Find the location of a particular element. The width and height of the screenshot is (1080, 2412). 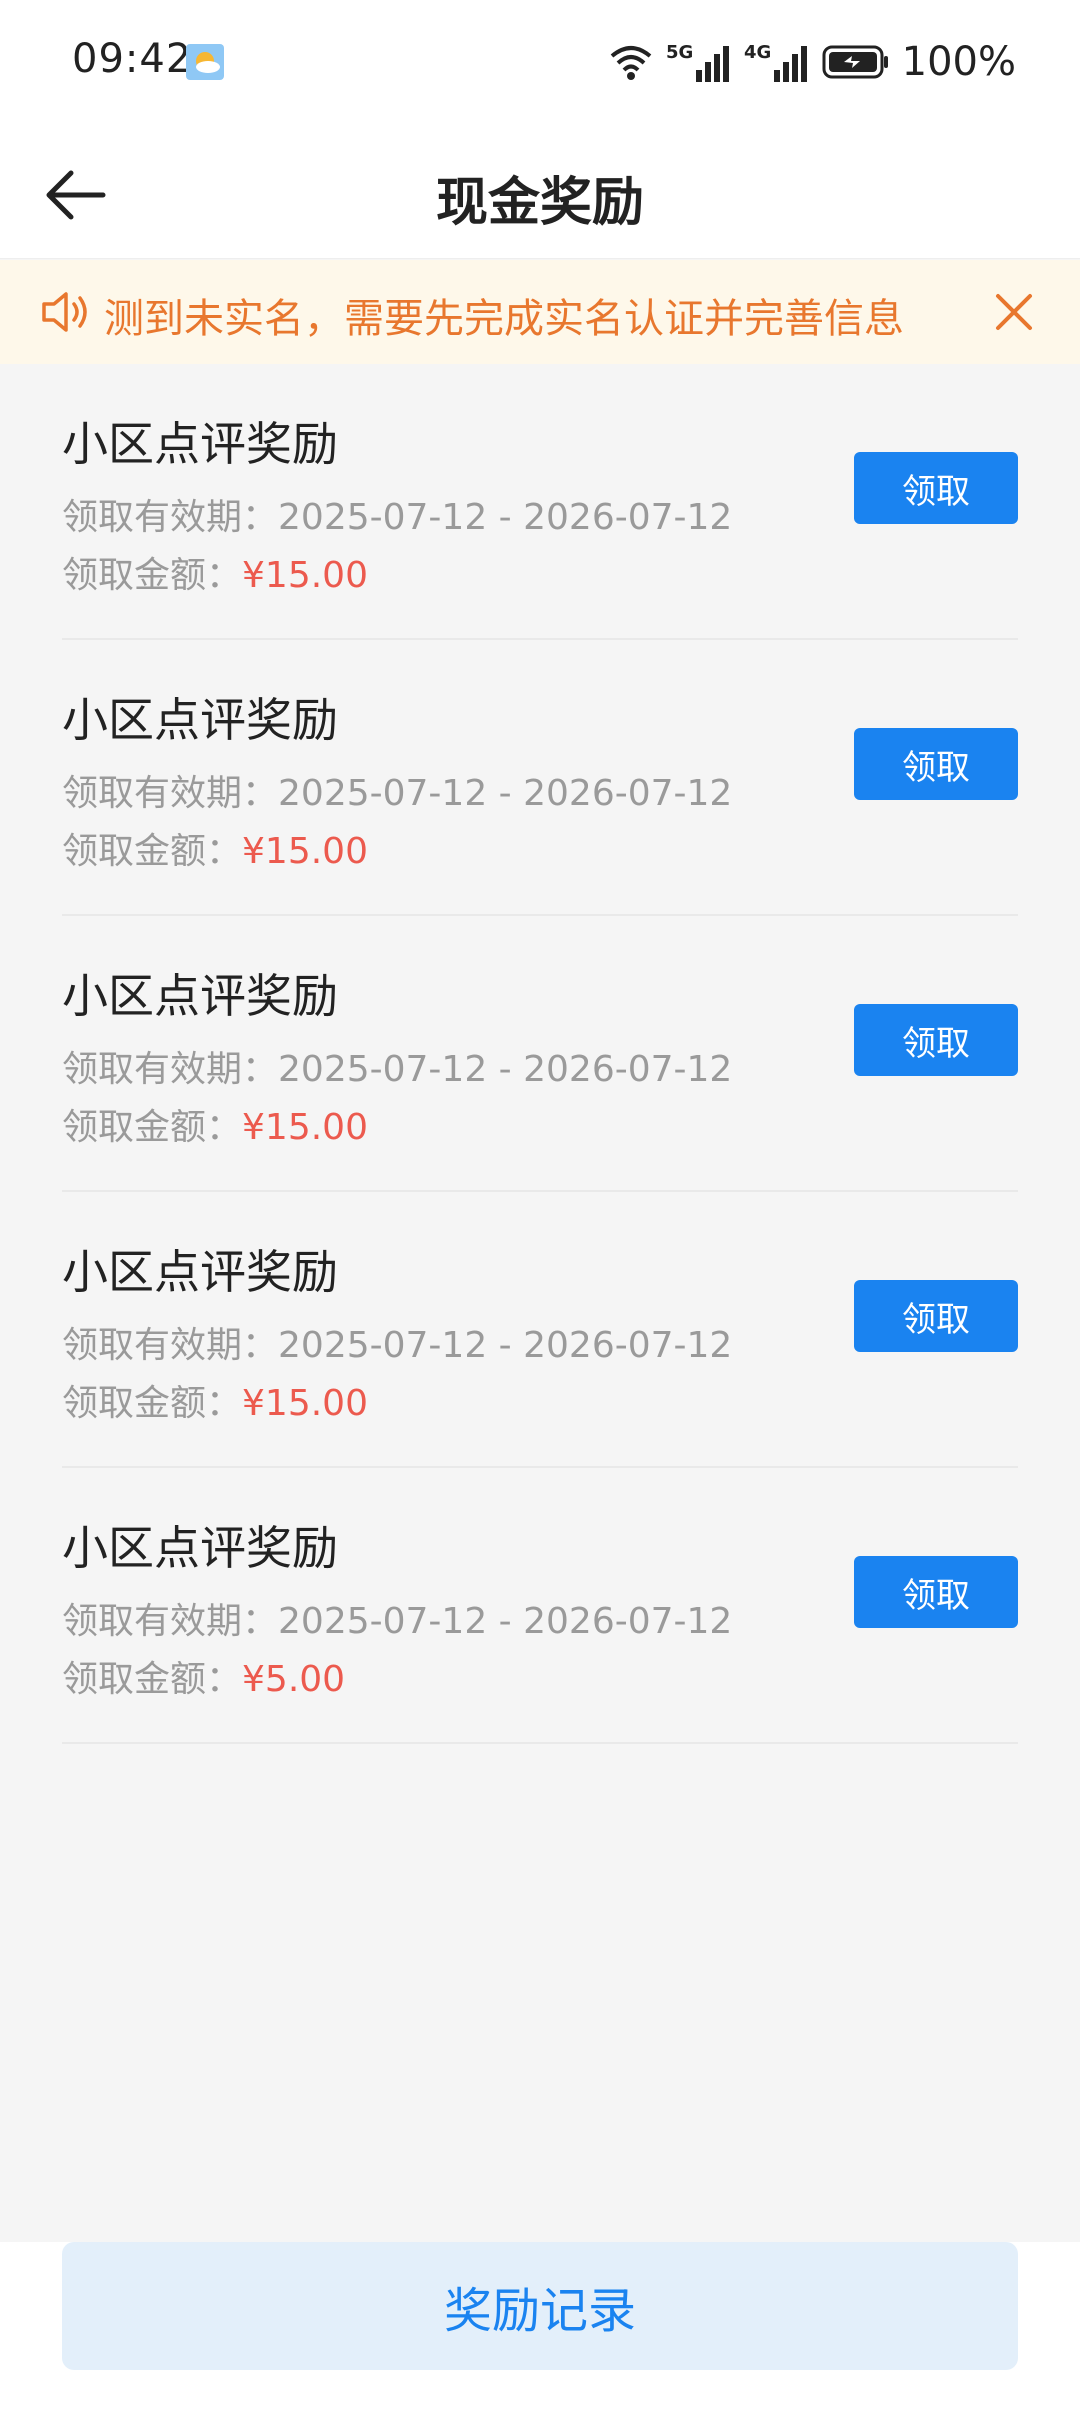

notice-banner: 测到未实名，需要先完成实名认证并完善信息 is located at coordinates (540, 312).